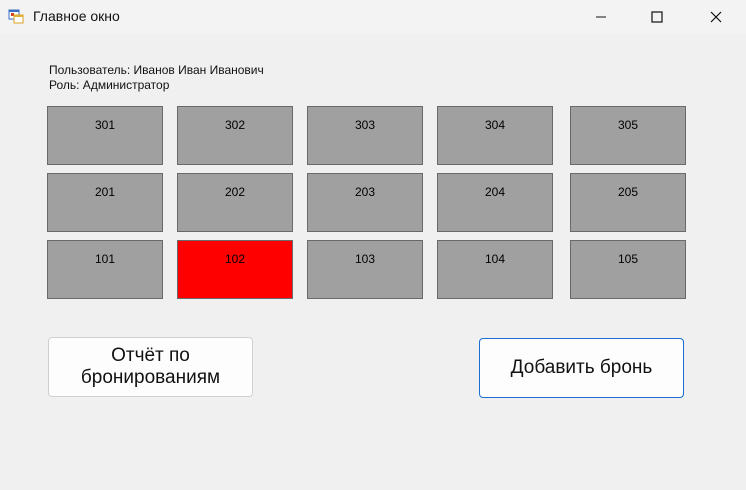 The width and height of the screenshot is (746, 490). I want to click on maximize-icon, so click(657, 17).